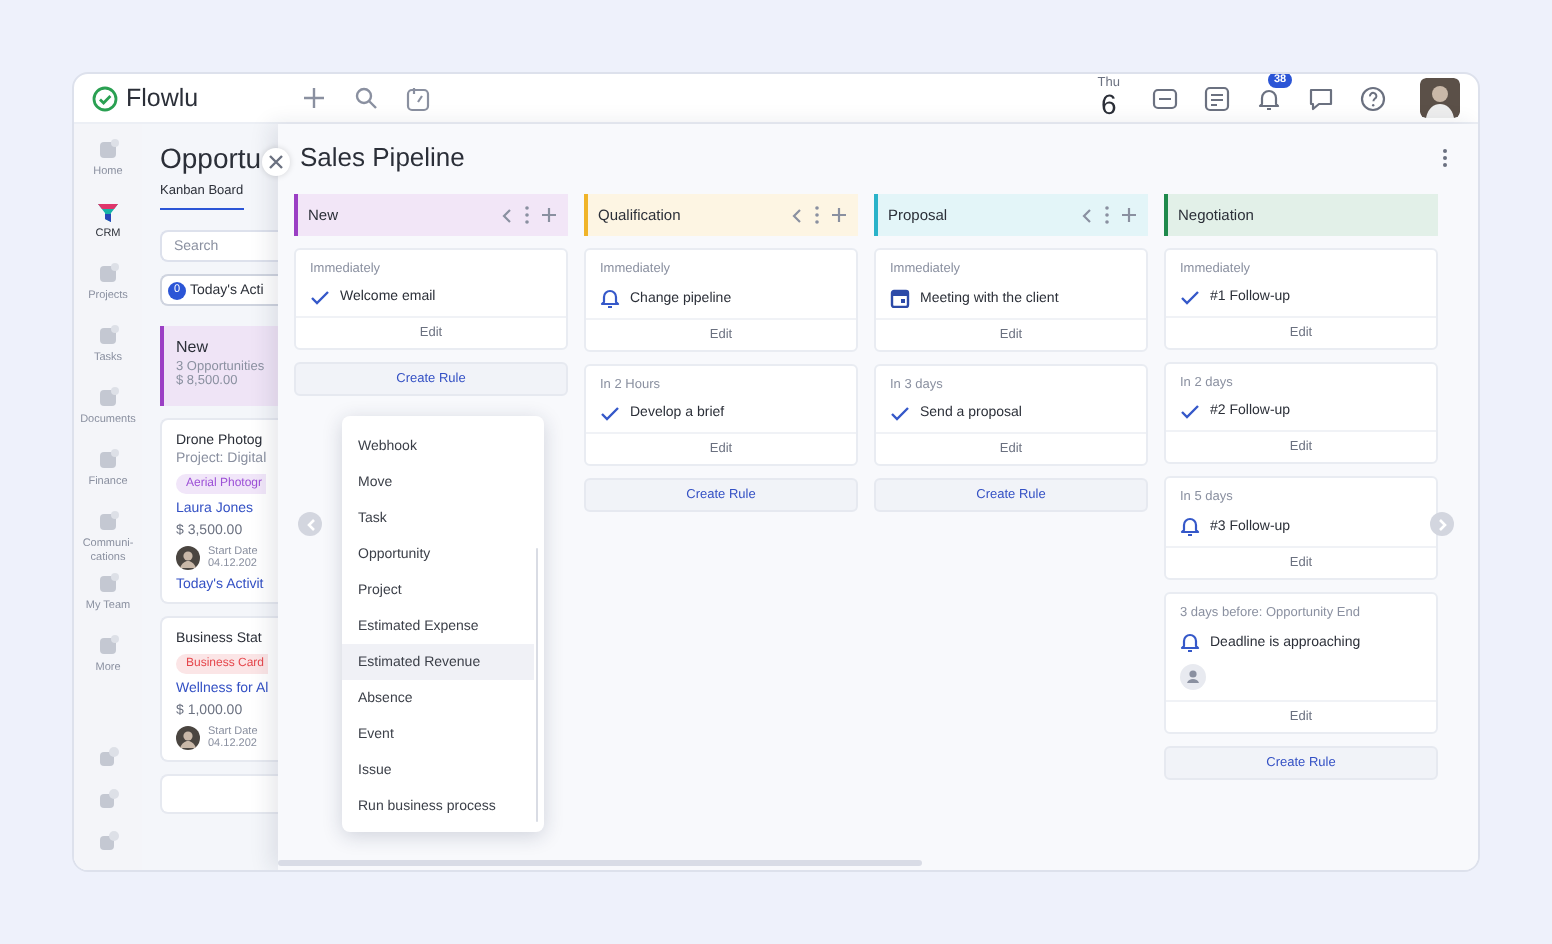 This screenshot has height=944, width=1552. I want to click on document-button, so click(1216, 98).